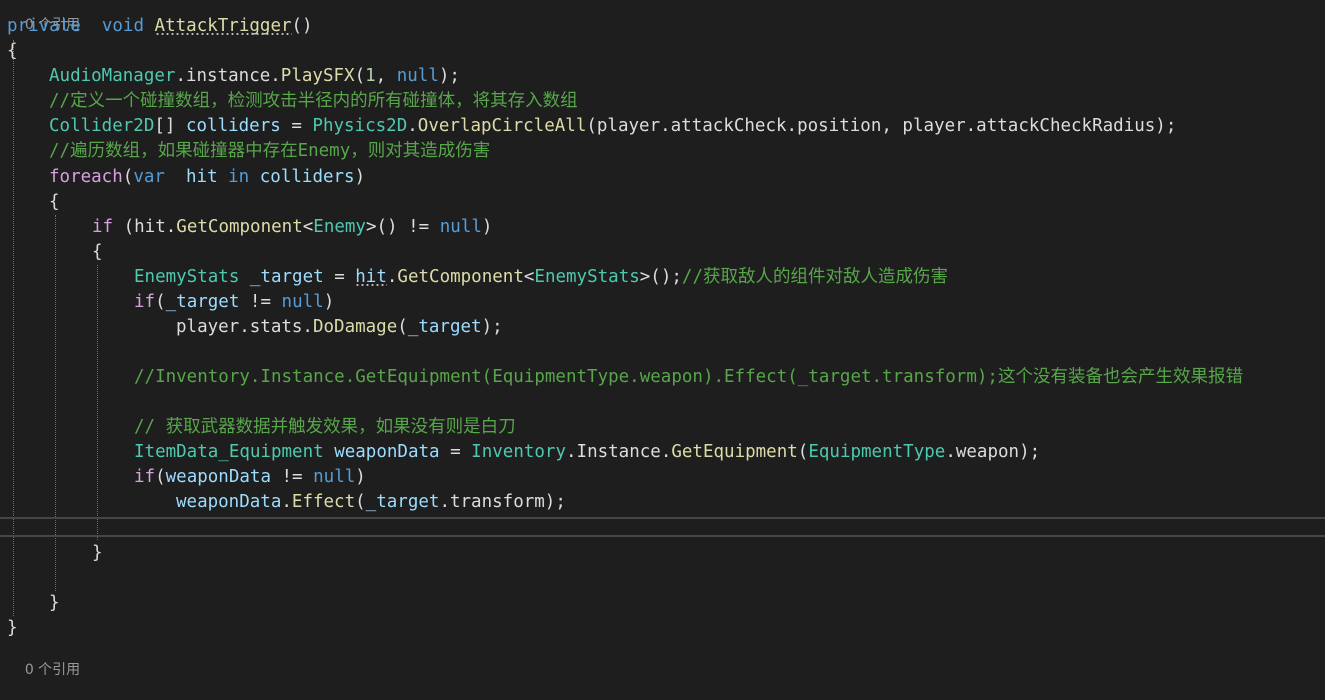  Describe the element at coordinates (381, 452) in the screenshot. I see `var-weapondata: weaponData` at that location.